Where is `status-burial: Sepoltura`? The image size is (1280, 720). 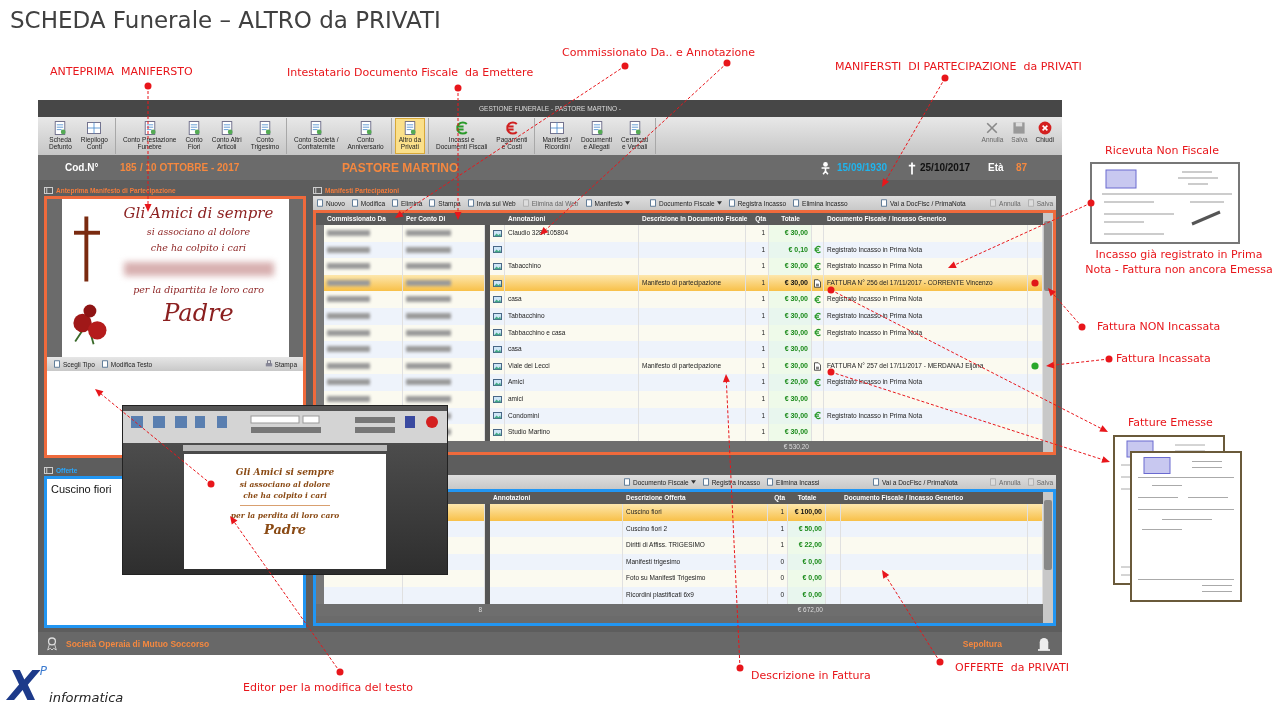
status-burial: Sepoltura is located at coordinates (982, 643).